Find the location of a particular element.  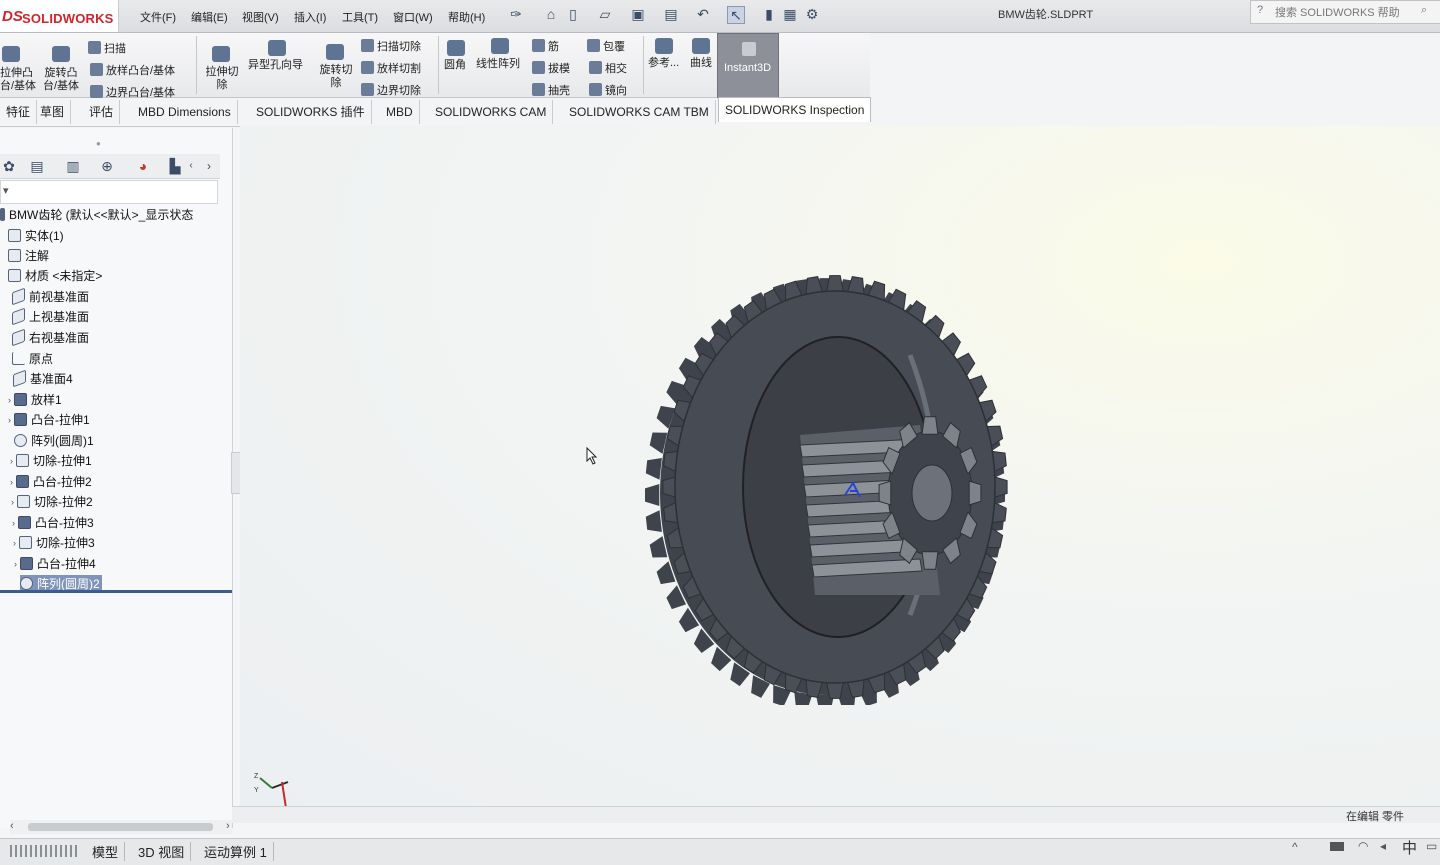

feature-tree-scrollbar: ‹ › is located at coordinates (121, 827).